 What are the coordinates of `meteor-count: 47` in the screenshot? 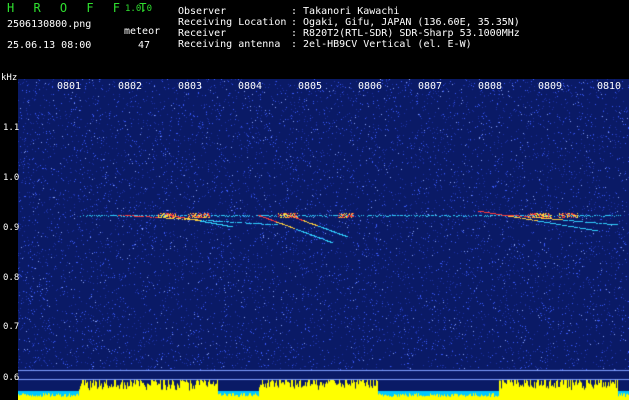 It's located at (144, 45).